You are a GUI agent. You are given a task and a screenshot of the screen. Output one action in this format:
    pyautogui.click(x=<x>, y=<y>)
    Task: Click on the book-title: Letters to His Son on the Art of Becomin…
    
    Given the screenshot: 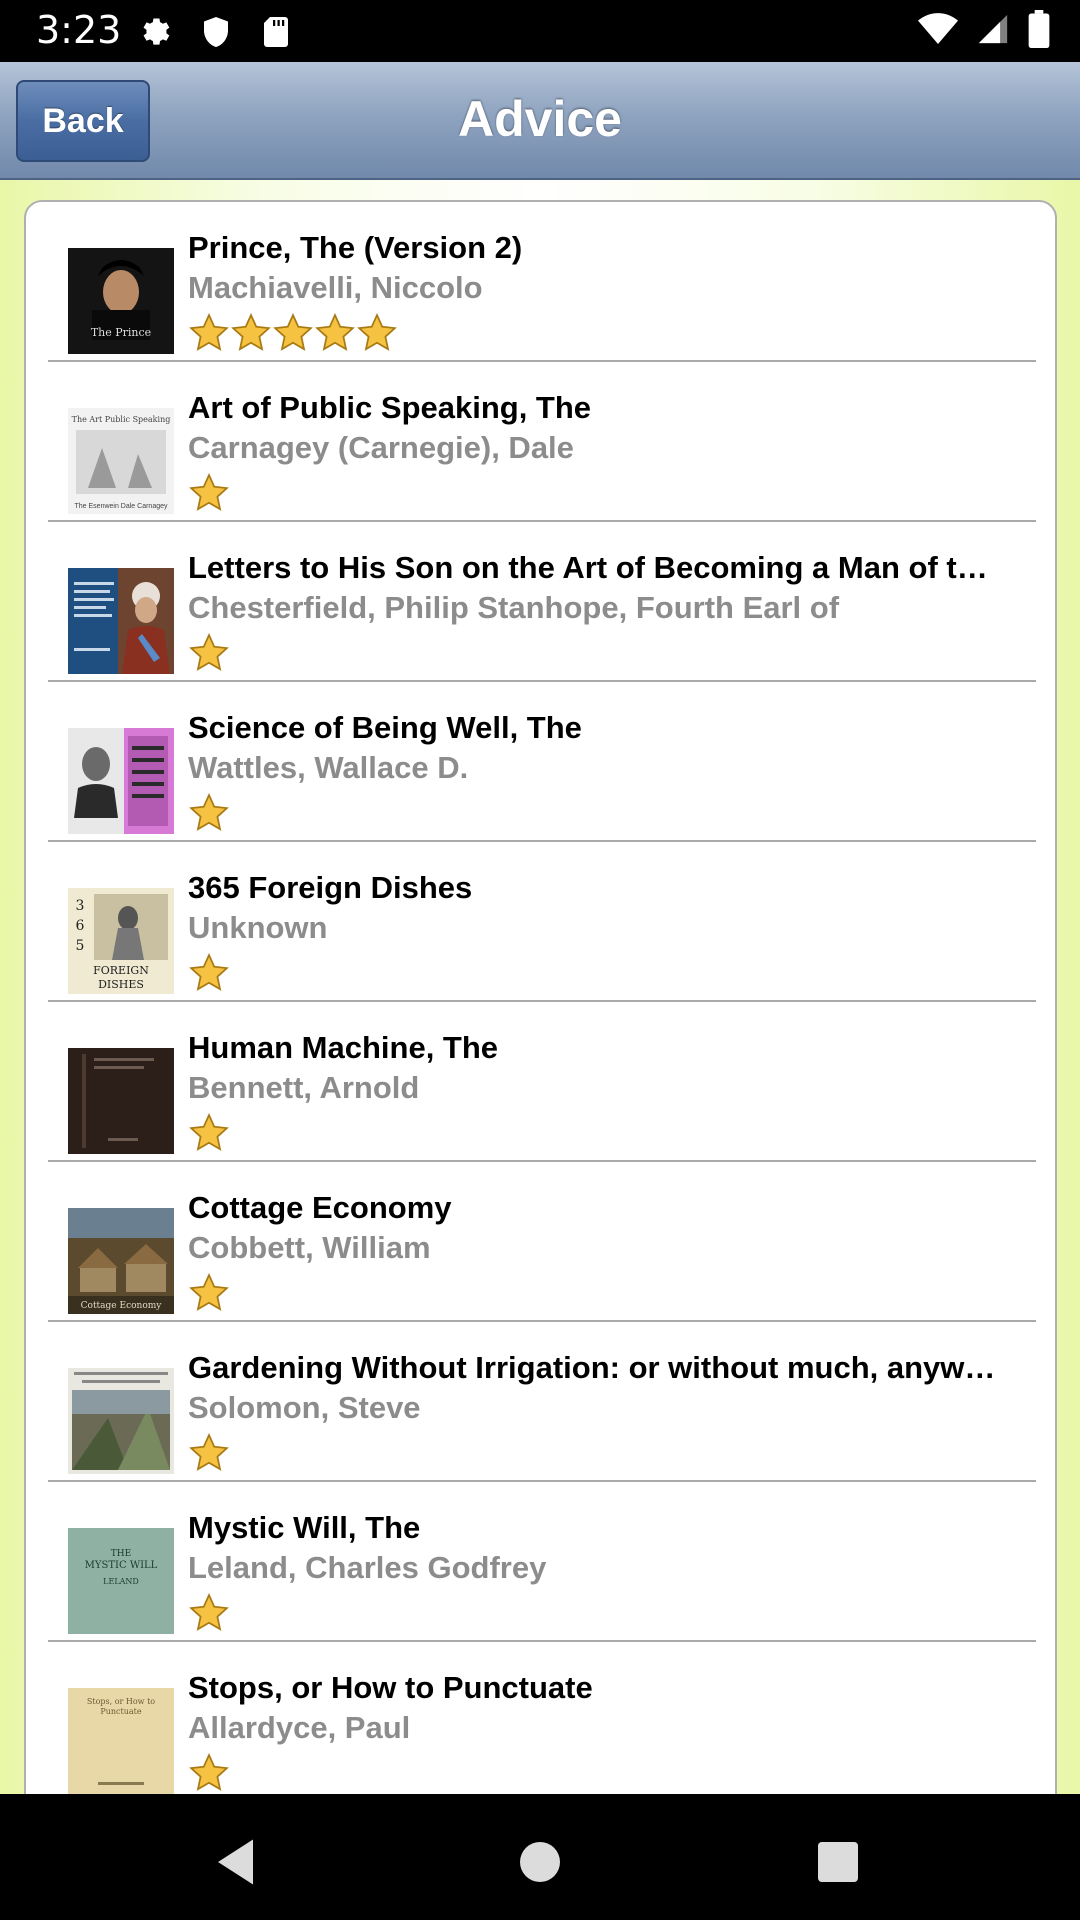 What is the action you would take?
    pyautogui.click(x=588, y=567)
    